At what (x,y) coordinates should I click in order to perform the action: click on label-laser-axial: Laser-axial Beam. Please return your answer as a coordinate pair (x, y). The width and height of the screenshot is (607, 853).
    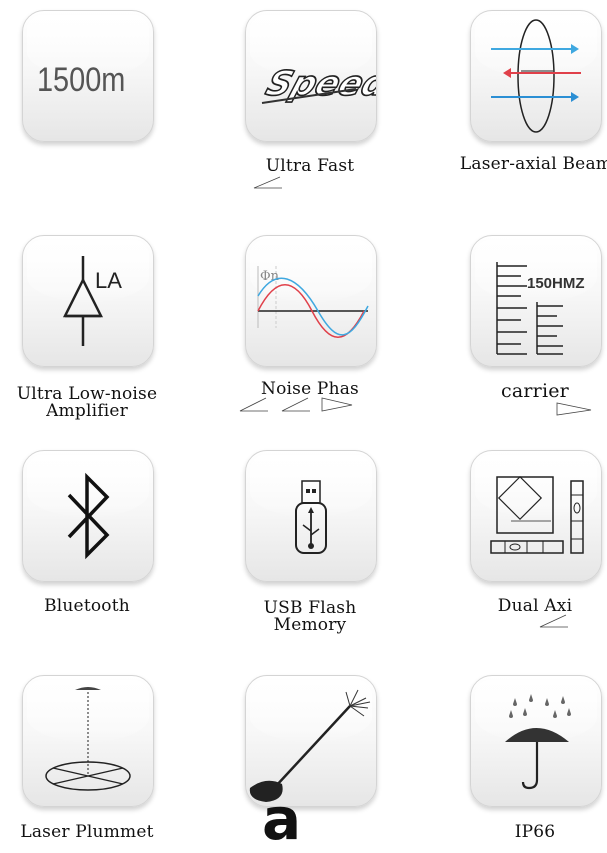
    Looking at the image, I should click on (533, 164).